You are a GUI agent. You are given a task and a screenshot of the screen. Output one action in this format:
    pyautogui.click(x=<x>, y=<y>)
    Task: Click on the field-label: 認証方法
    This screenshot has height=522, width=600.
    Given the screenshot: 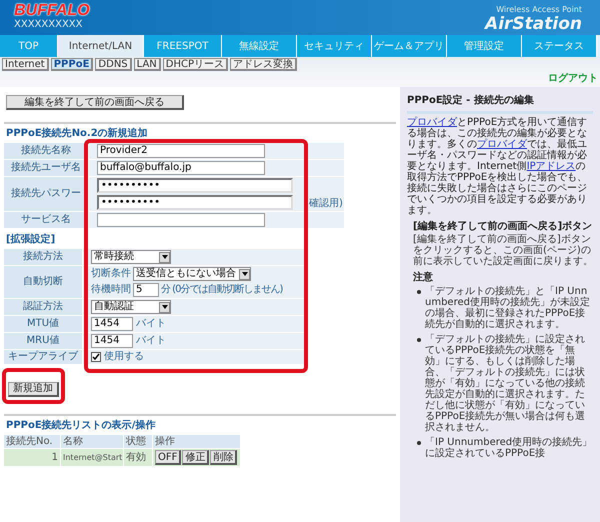 What is the action you would take?
    pyautogui.click(x=43, y=307)
    